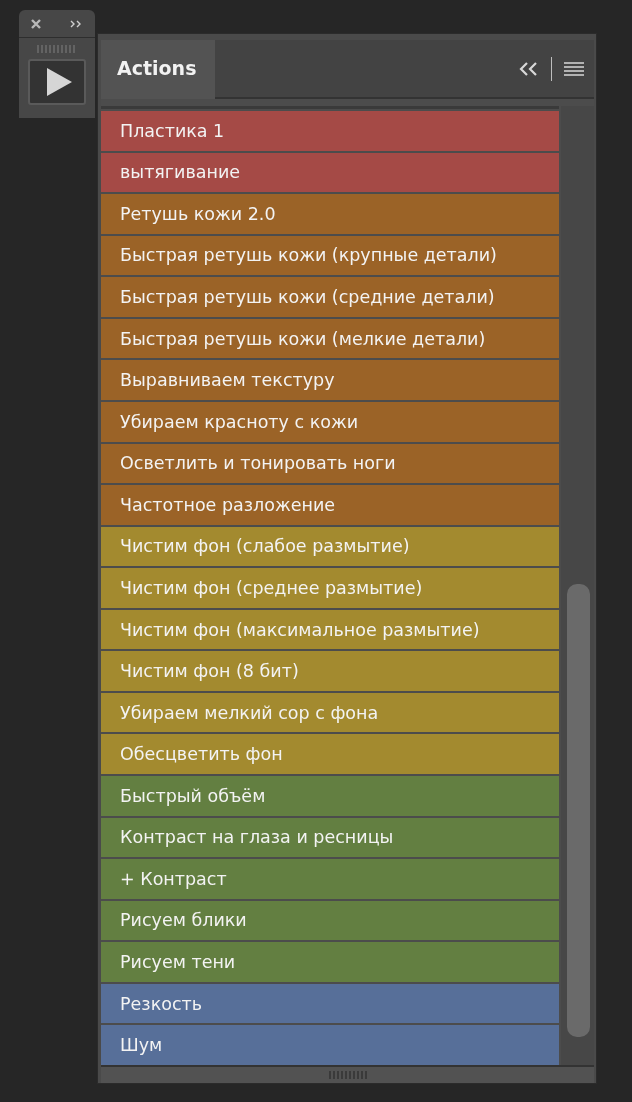 The image size is (632, 1102). What do you see at coordinates (330, 338) in the screenshot?
I see `action-item: Быстрая ретушь кожи (мелкие детали)` at bounding box center [330, 338].